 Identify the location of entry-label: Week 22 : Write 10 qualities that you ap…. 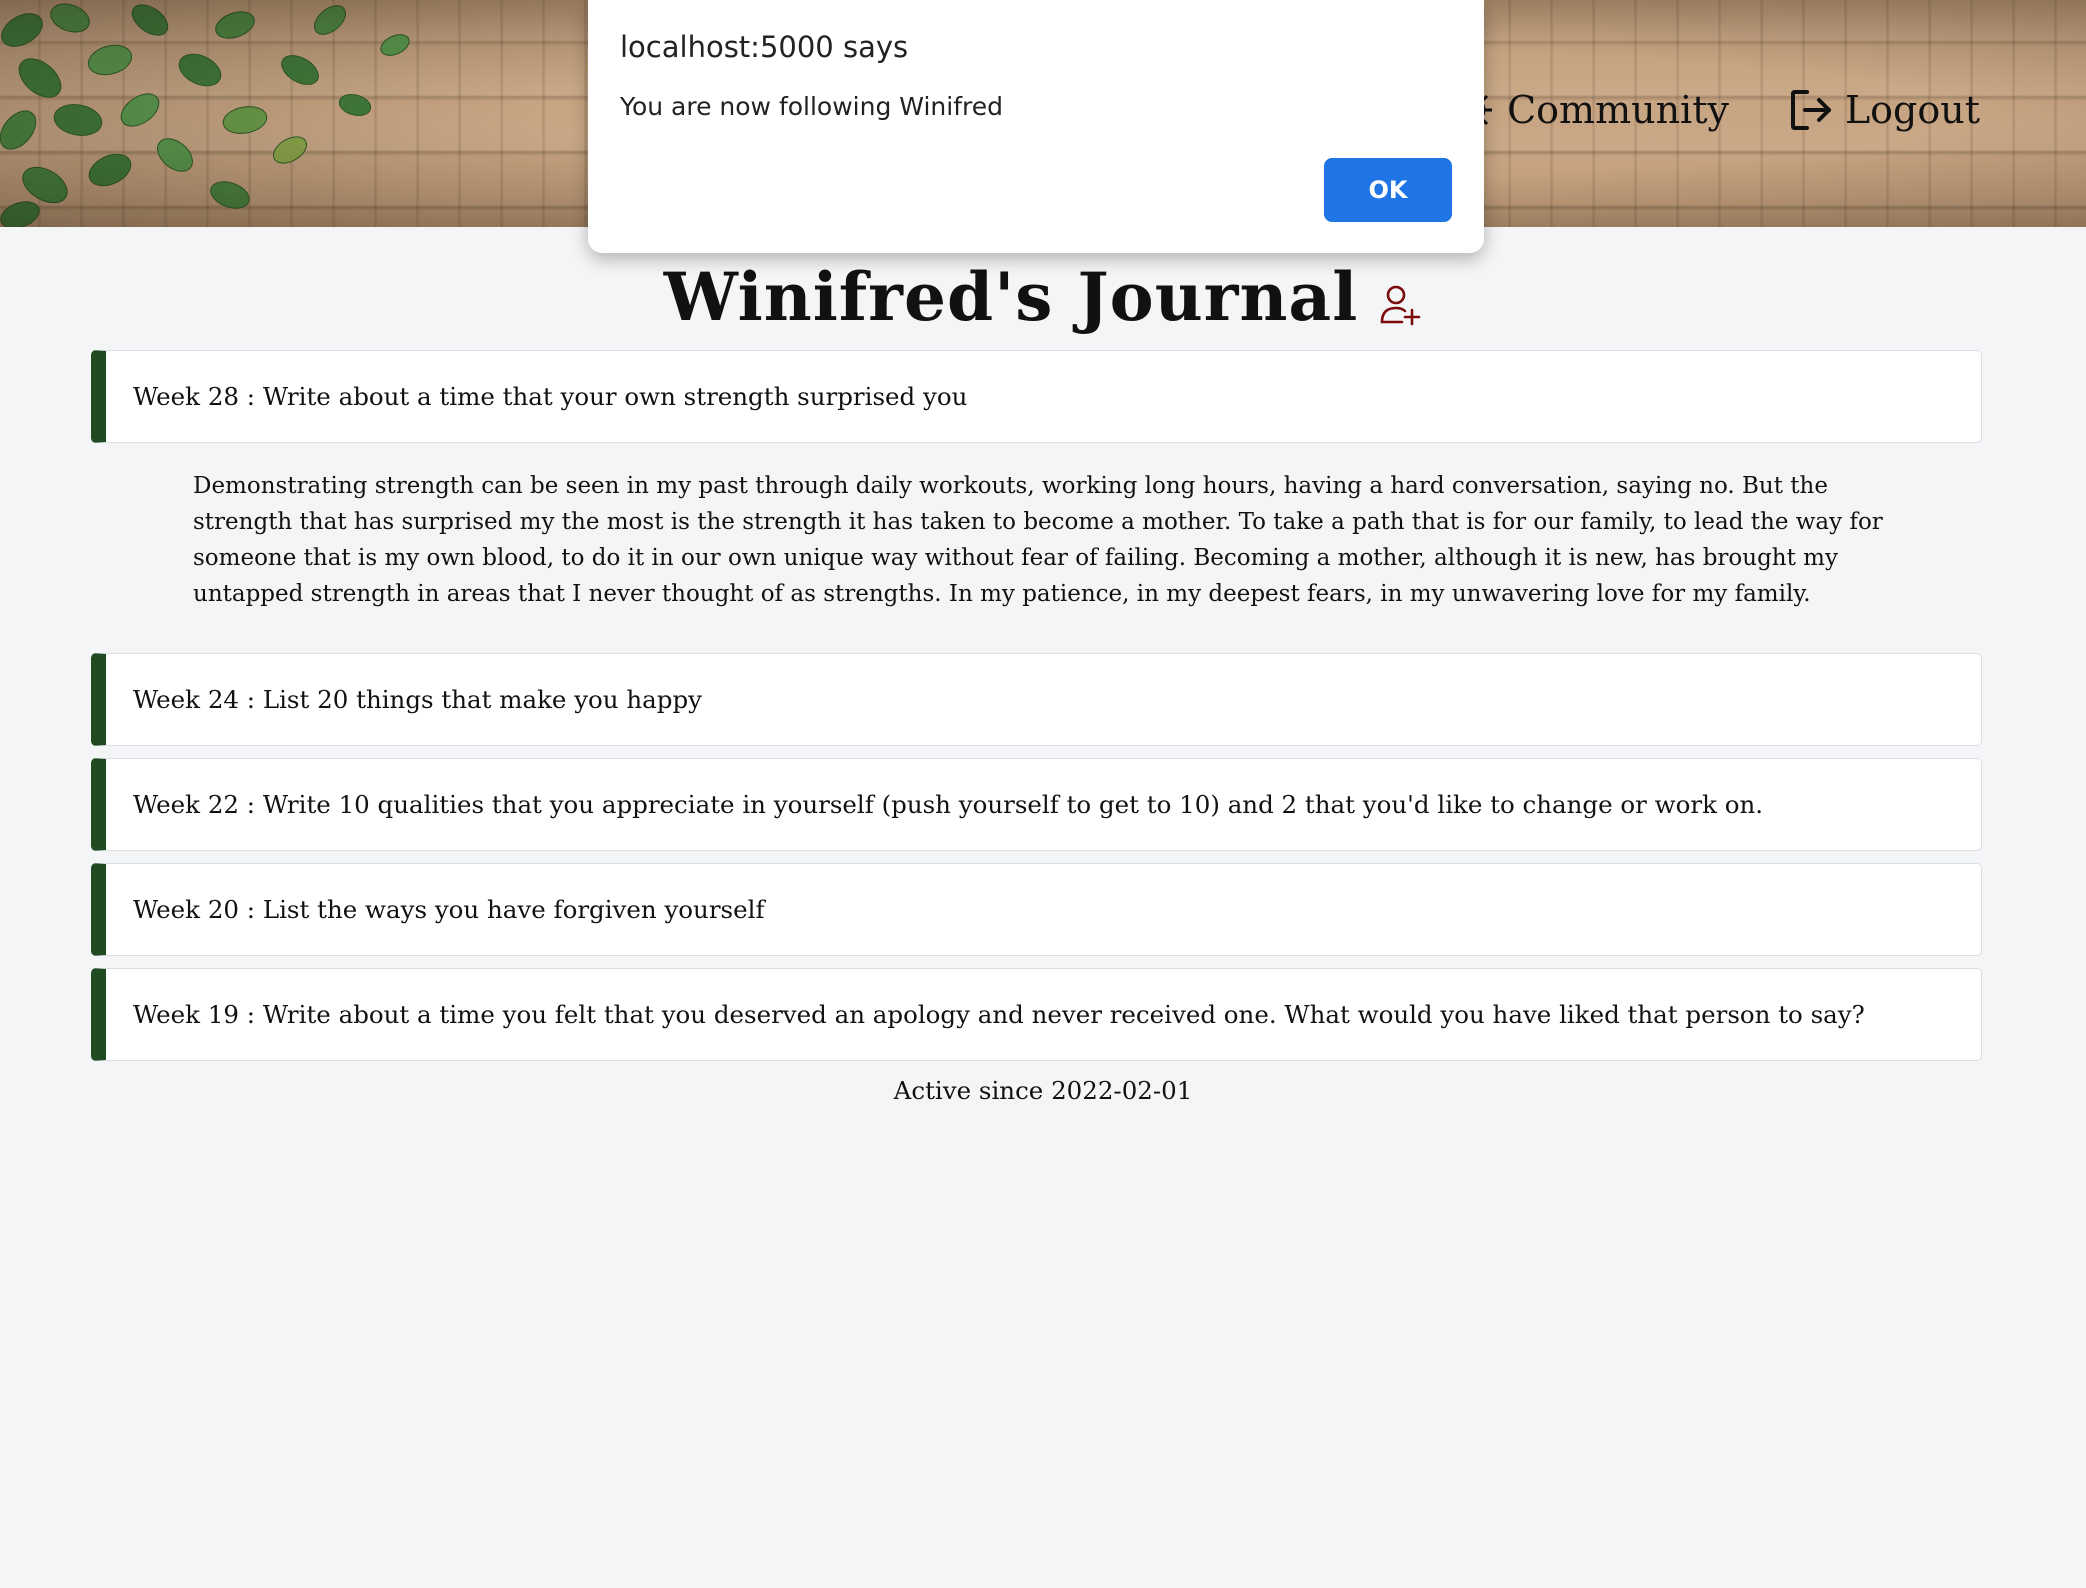
(948, 804).